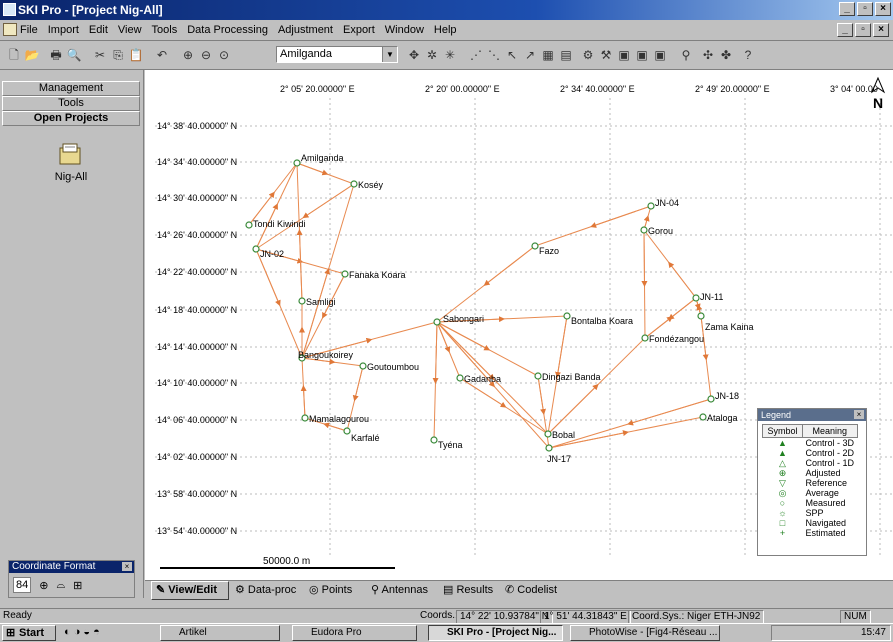 This screenshot has height=642, width=893. Describe the element at coordinates (606, 55) in the screenshot. I see `compute-icon: ⚒` at that location.